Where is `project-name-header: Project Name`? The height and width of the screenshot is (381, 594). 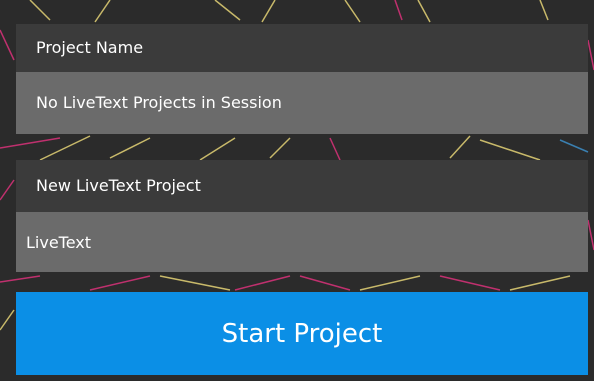 project-name-header: Project Name is located at coordinates (302, 48).